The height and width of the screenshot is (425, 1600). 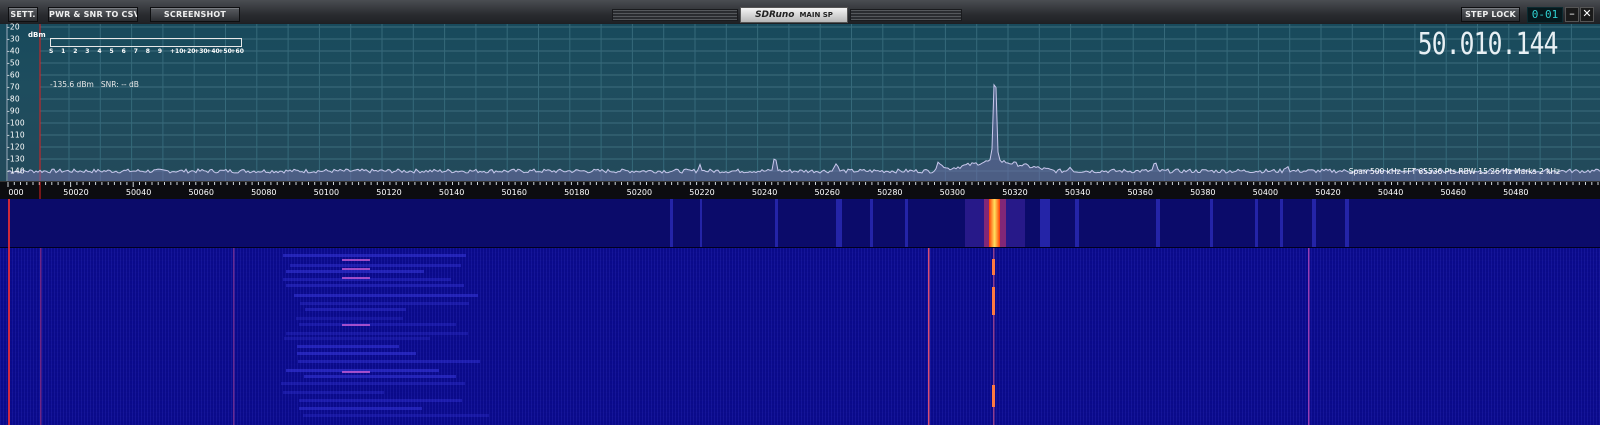 I want to click on settings-button: SETT., so click(x=23, y=14).